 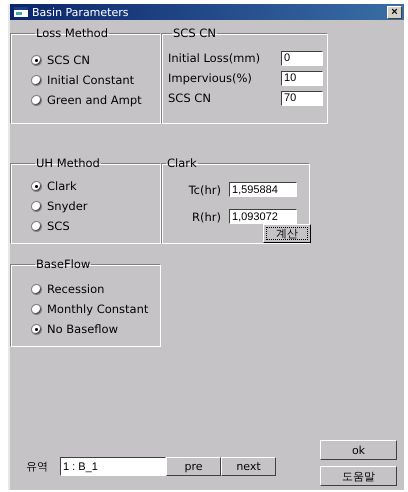 What do you see at coordinates (72, 33) in the screenshot?
I see `group-title: Loss Method` at bounding box center [72, 33].